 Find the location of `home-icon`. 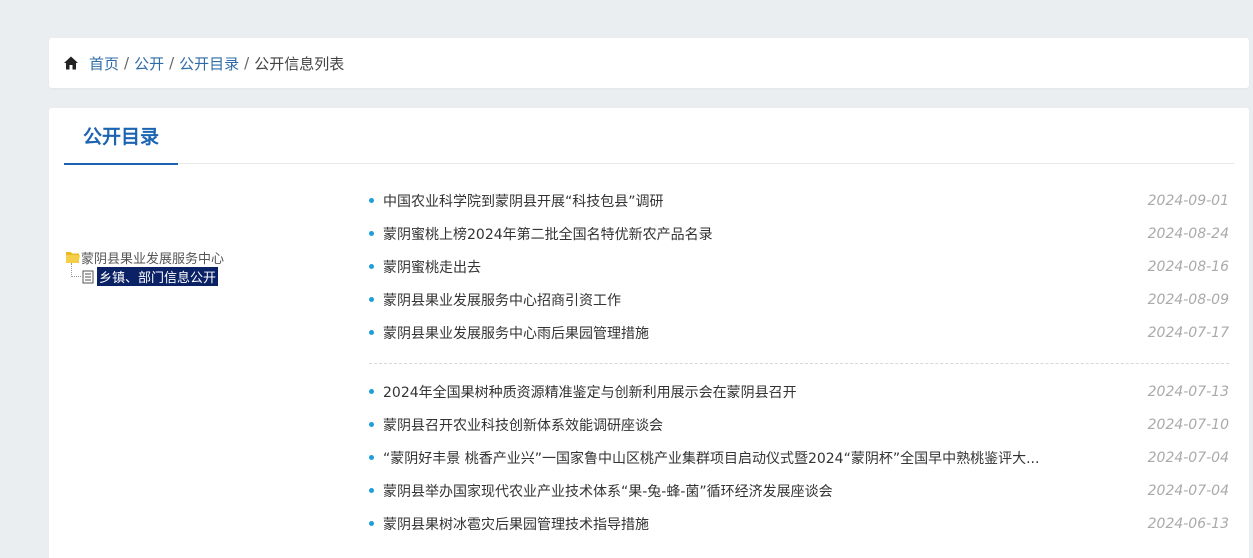

home-icon is located at coordinates (71, 63).